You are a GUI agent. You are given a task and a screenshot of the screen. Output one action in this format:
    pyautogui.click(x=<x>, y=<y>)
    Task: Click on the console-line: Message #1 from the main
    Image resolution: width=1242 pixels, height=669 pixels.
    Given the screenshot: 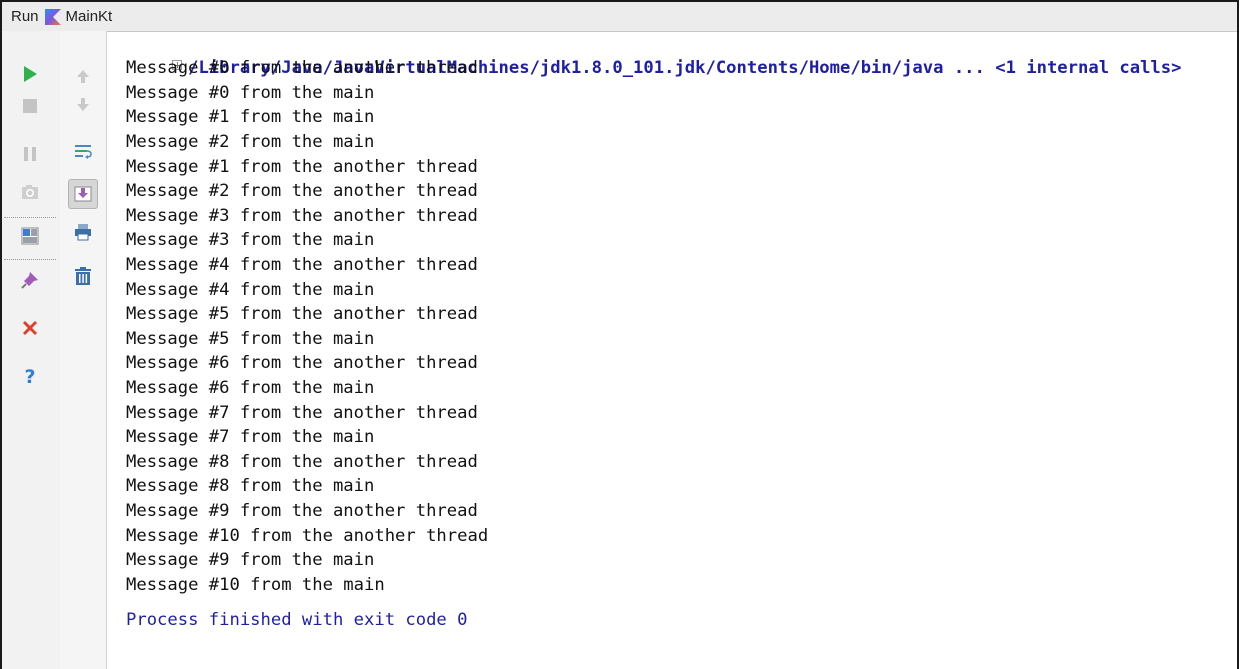 What is the action you would take?
    pyautogui.click(x=250, y=117)
    